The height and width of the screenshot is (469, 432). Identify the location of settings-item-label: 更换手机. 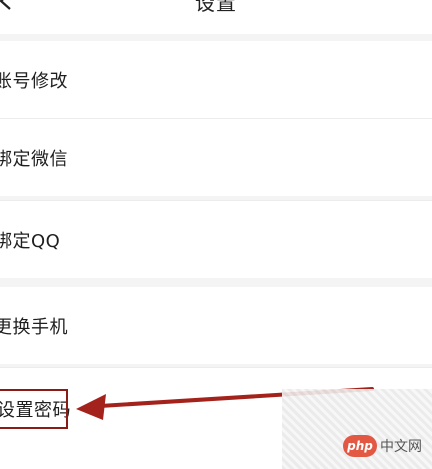
(34, 327).